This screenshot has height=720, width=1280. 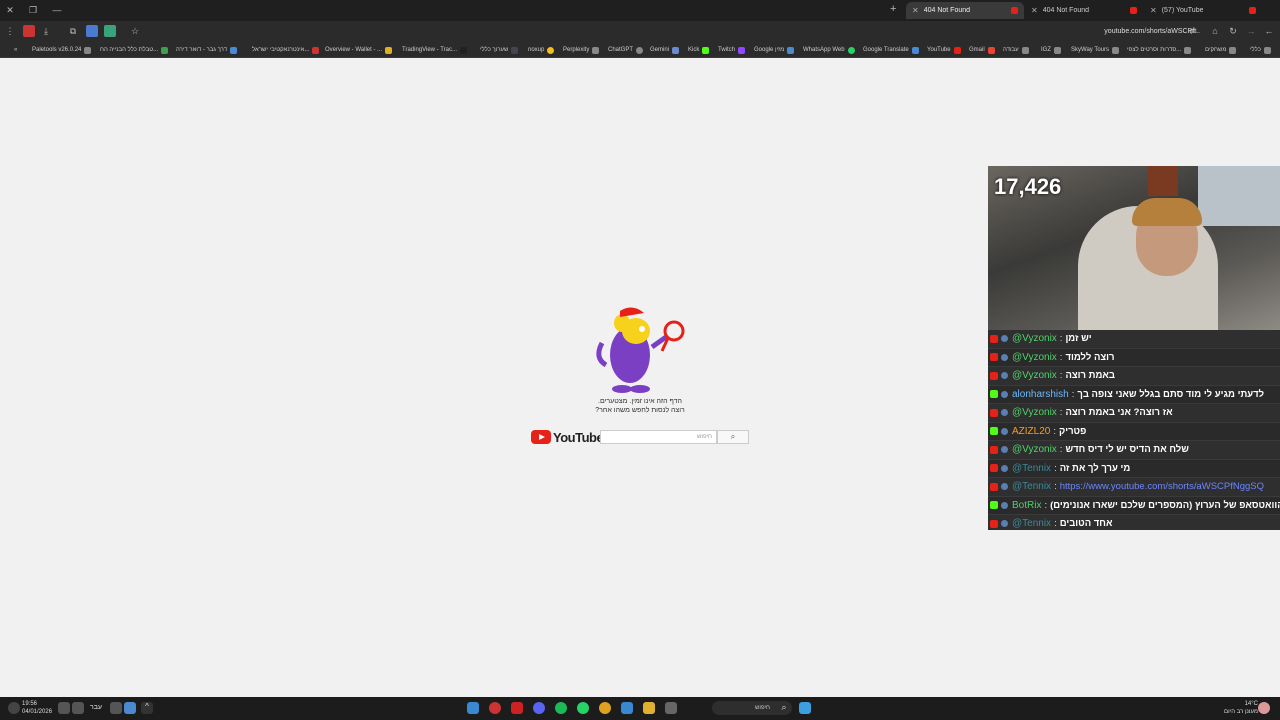 I want to click on network-icon, so click(x=78, y=708).